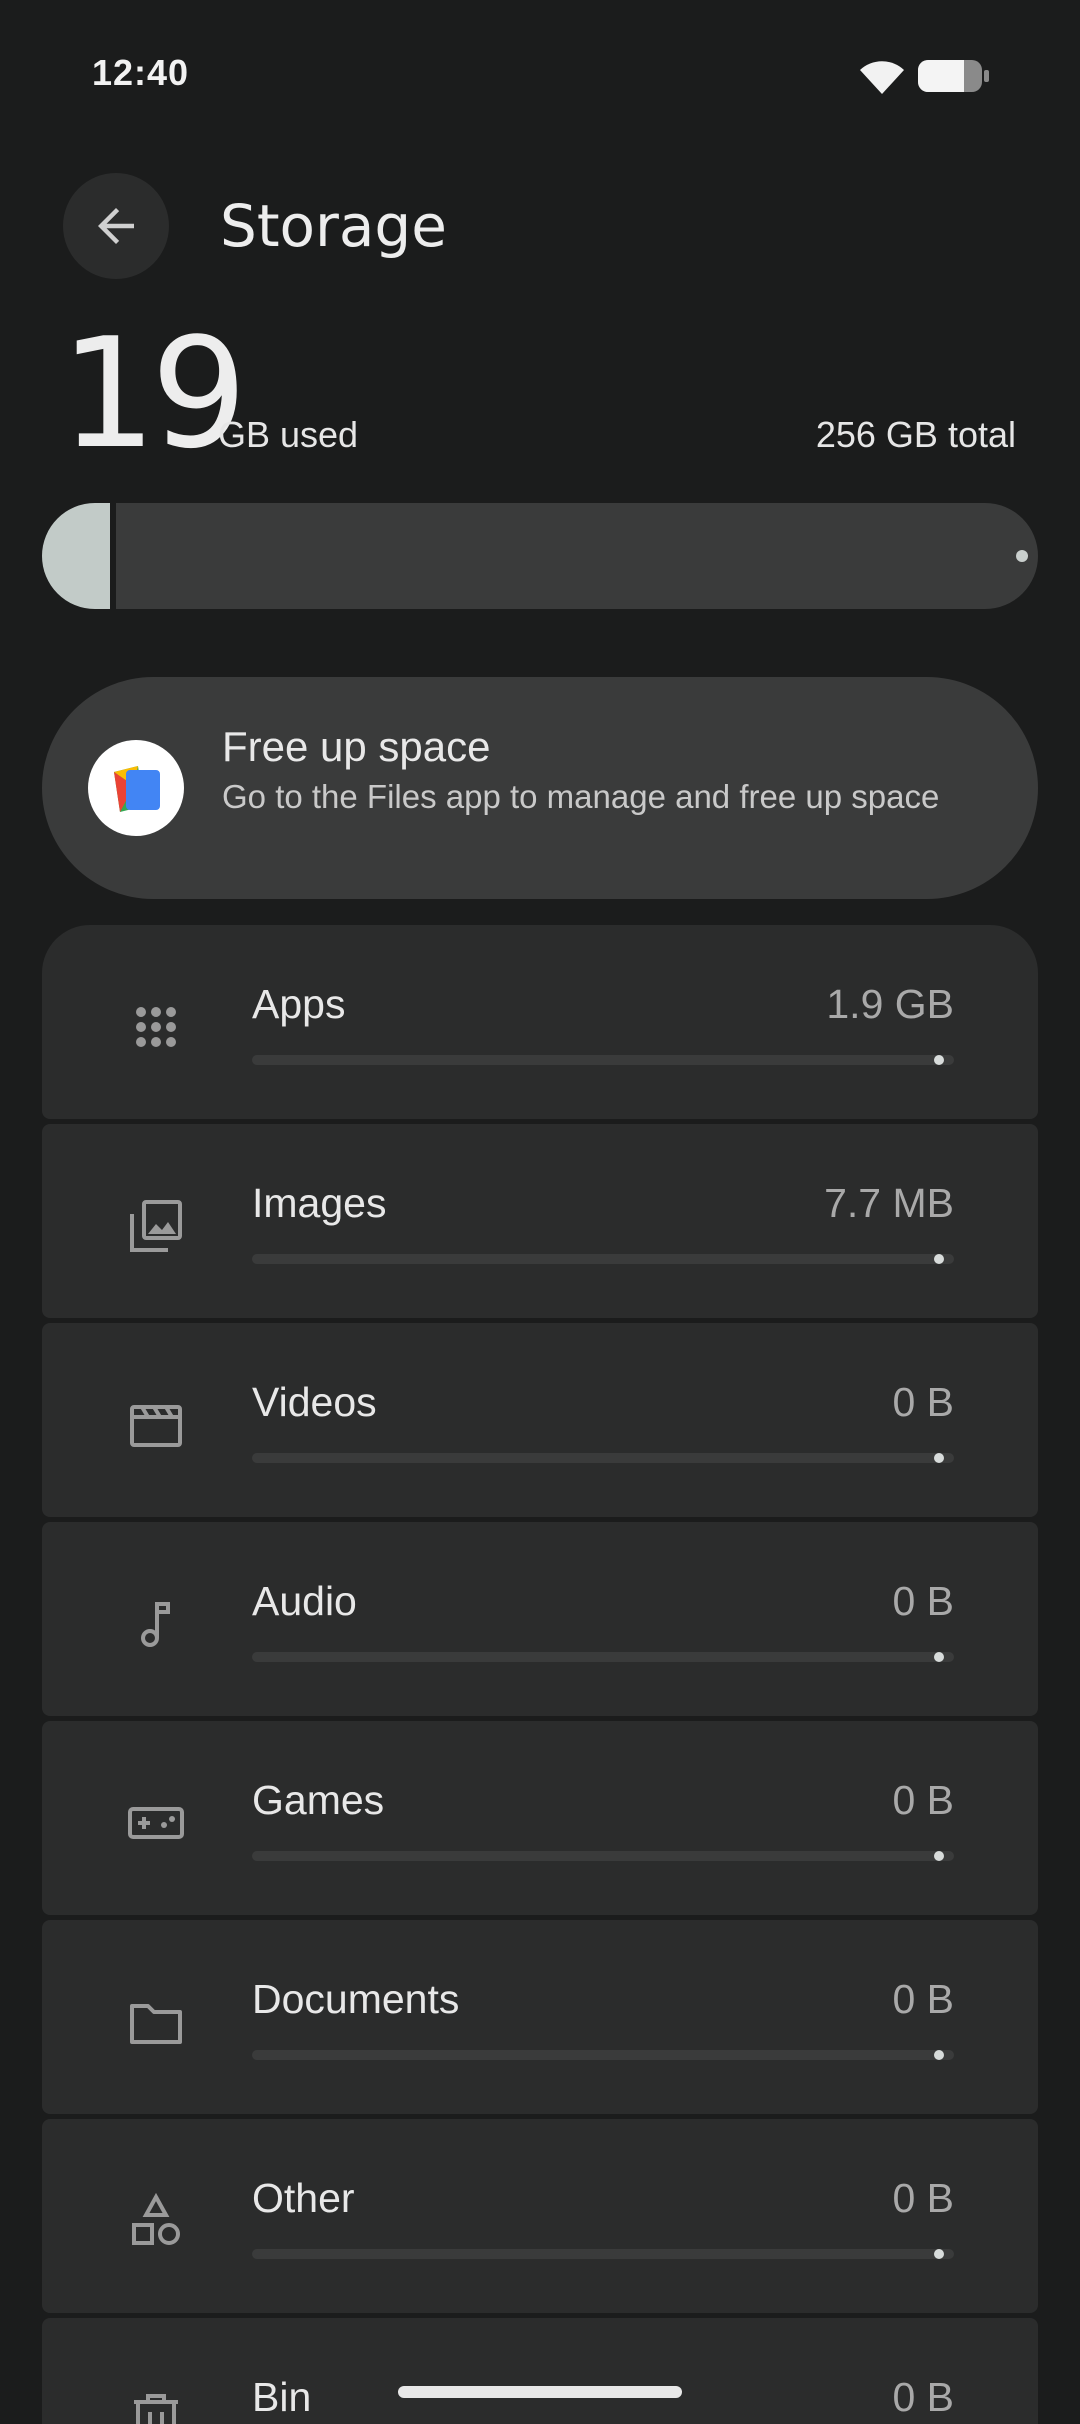  What do you see at coordinates (356, 1999) in the screenshot?
I see `category-name: Documents` at bounding box center [356, 1999].